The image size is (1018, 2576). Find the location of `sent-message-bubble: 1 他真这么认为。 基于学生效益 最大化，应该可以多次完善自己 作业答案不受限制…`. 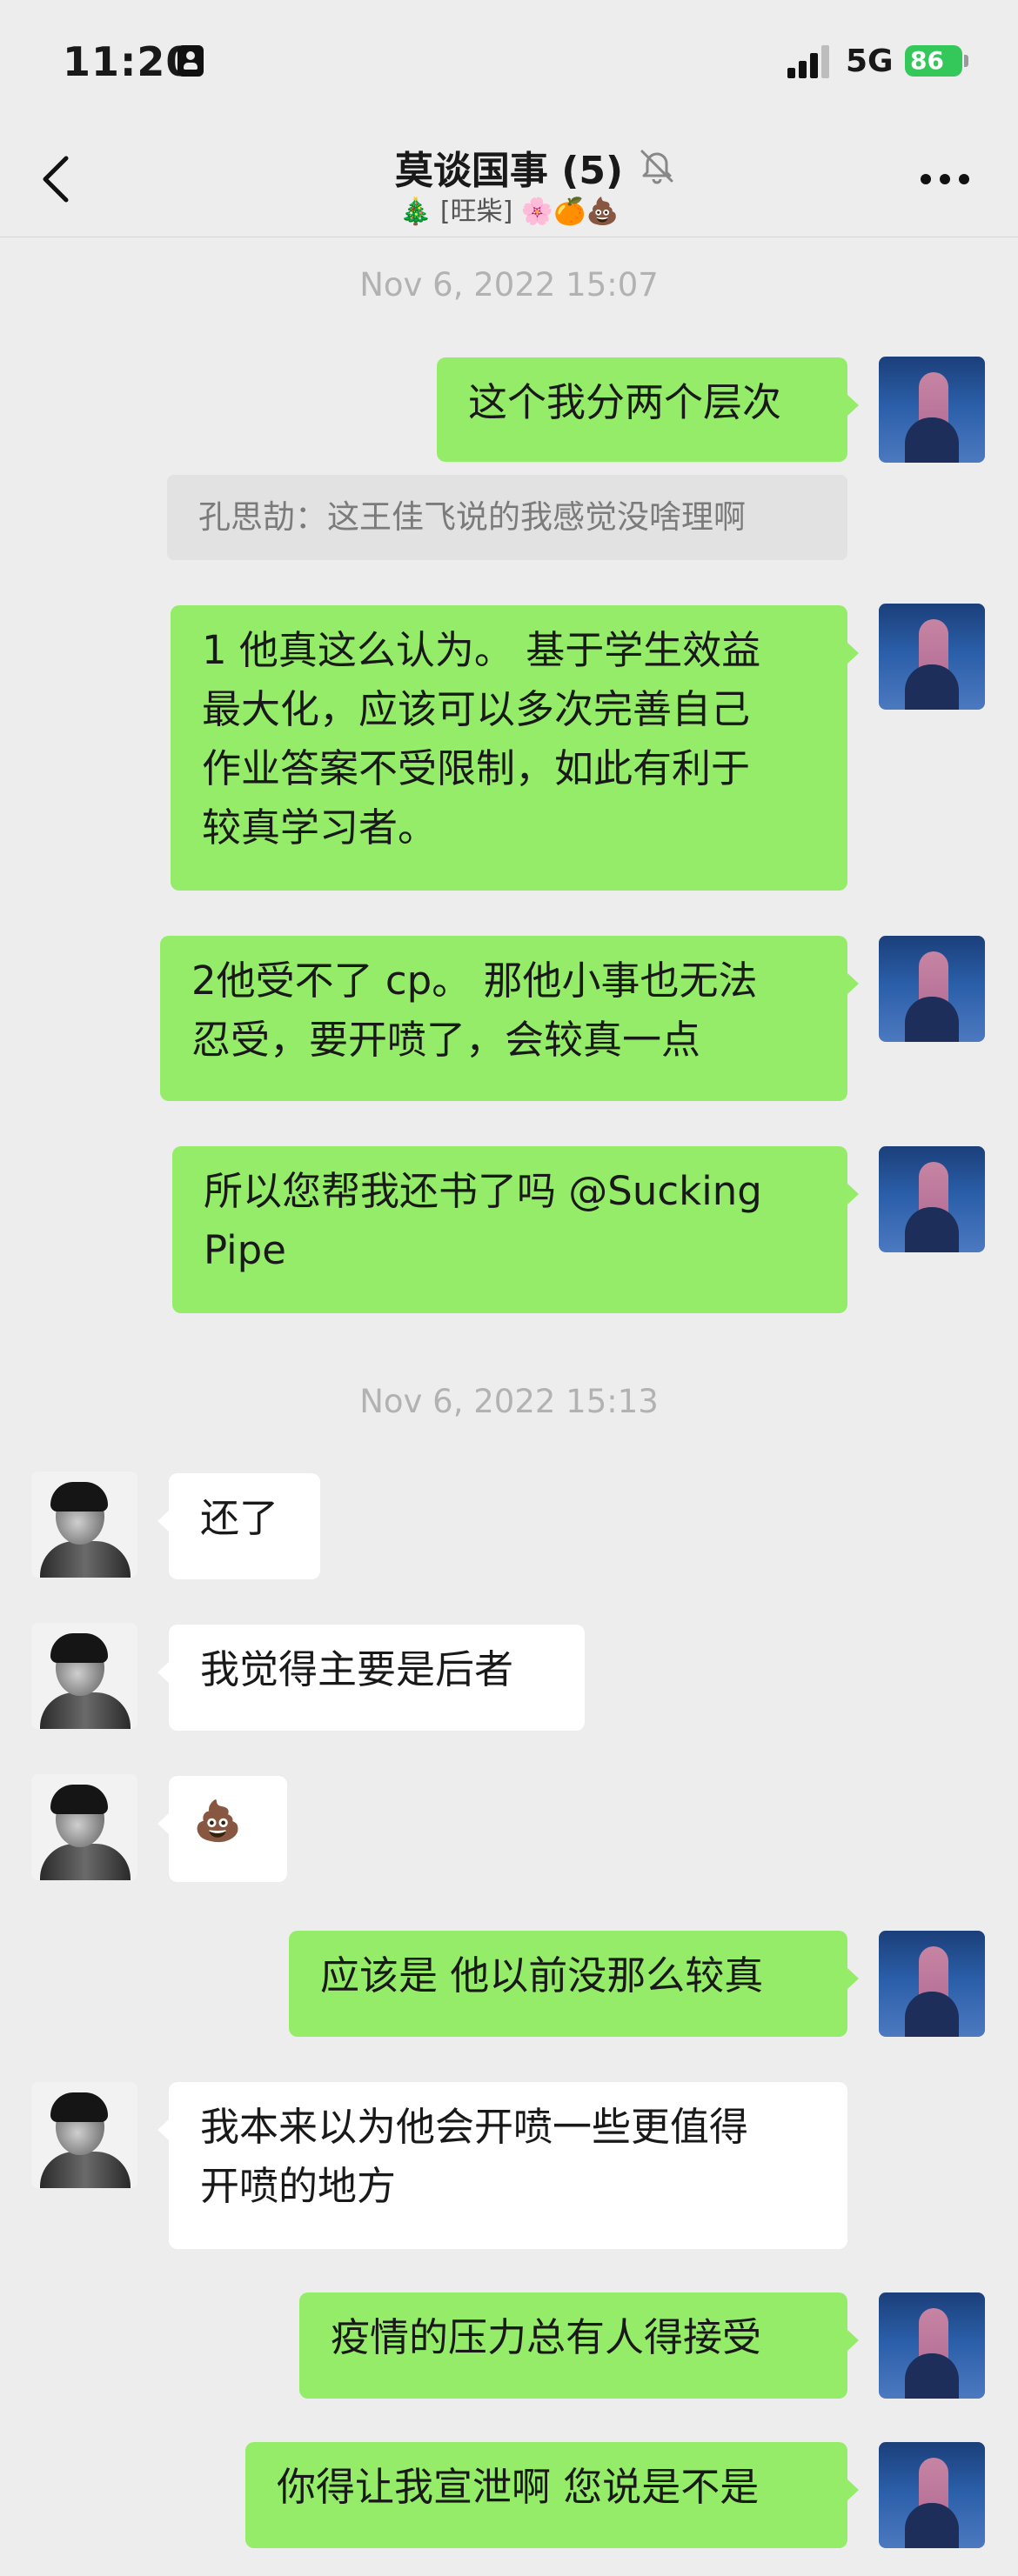

sent-message-bubble: 1 他真这么认为。 基于学生效益 最大化，应该可以多次完善自己 作业答案不受限制… is located at coordinates (515, 748).